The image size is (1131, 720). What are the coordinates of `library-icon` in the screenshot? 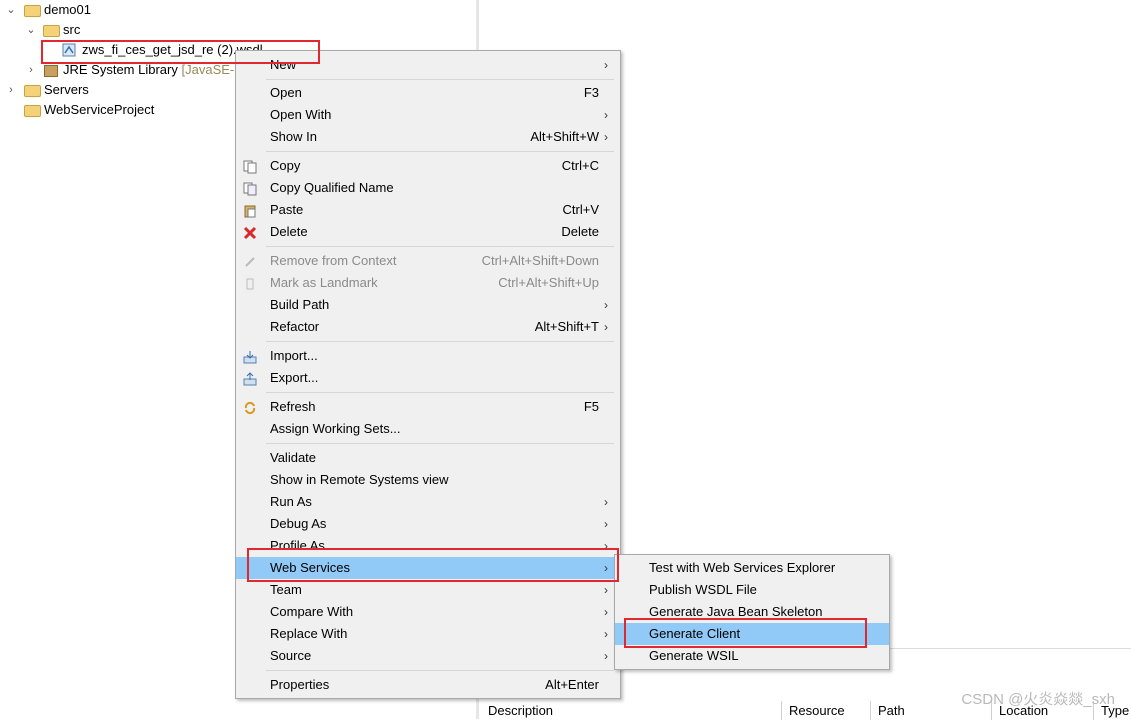 It's located at (51, 71).